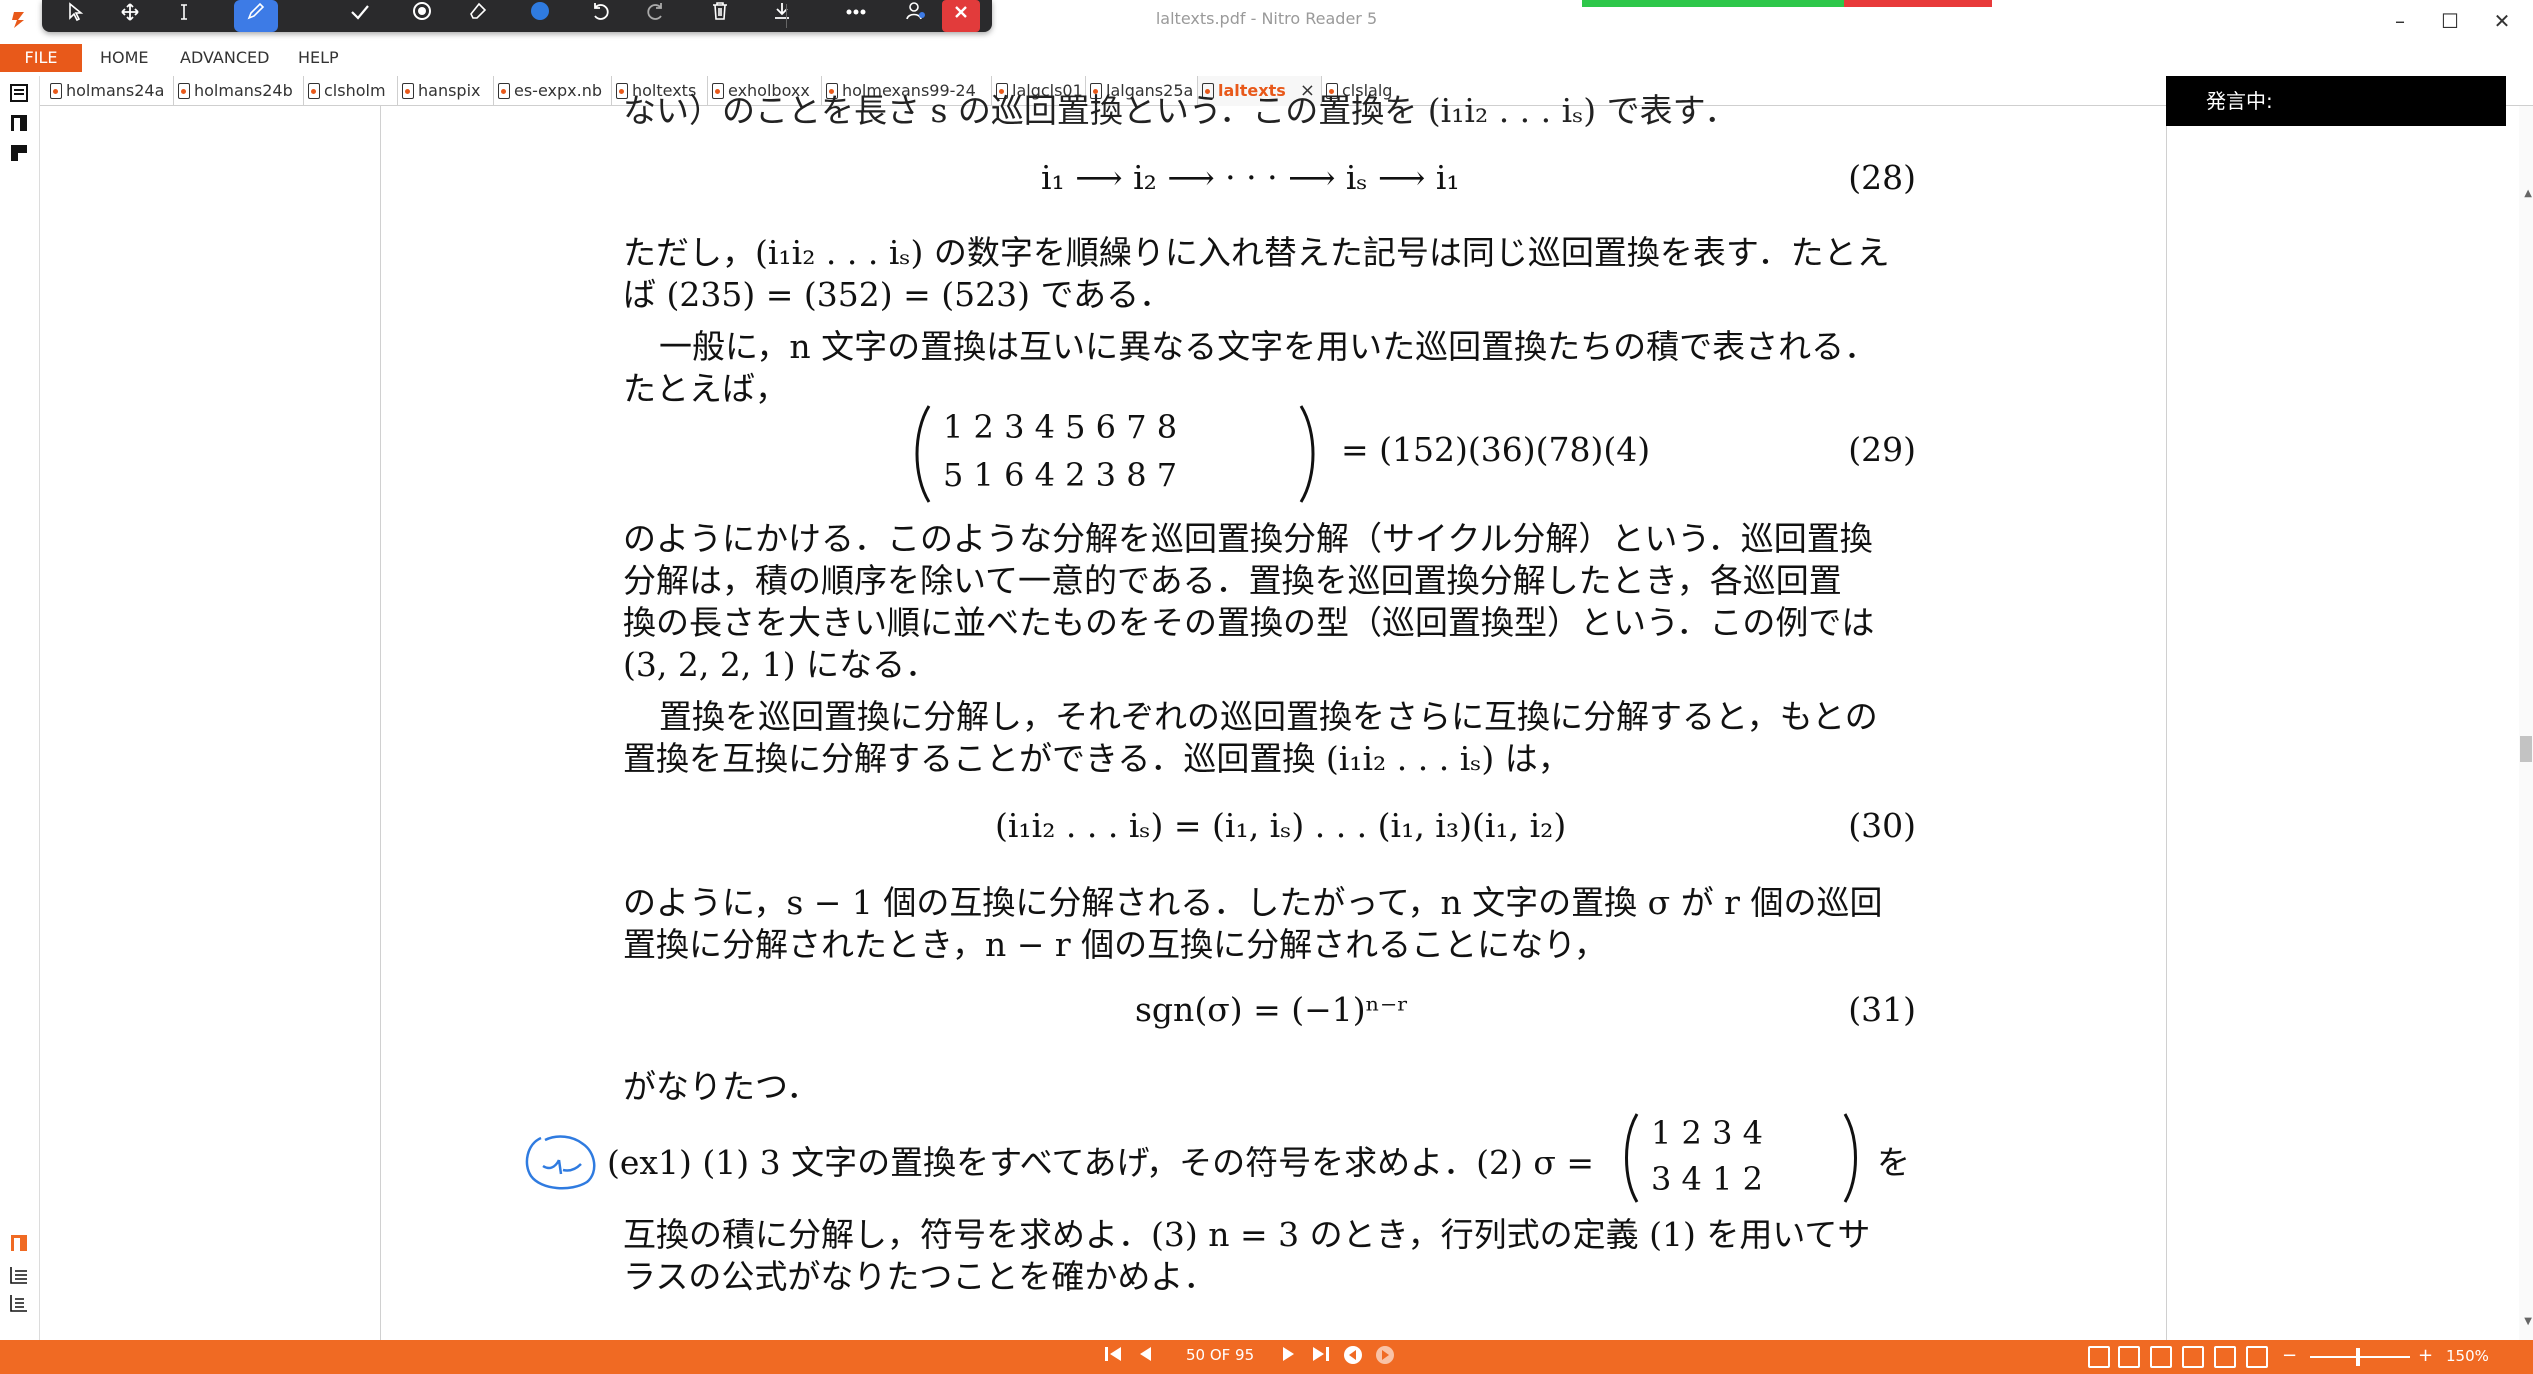 The width and height of the screenshot is (2533, 1374). What do you see at coordinates (1060, 427) in the screenshot?
I see `matrix-row-1: 1 2 3 4 5 6 7 8` at bounding box center [1060, 427].